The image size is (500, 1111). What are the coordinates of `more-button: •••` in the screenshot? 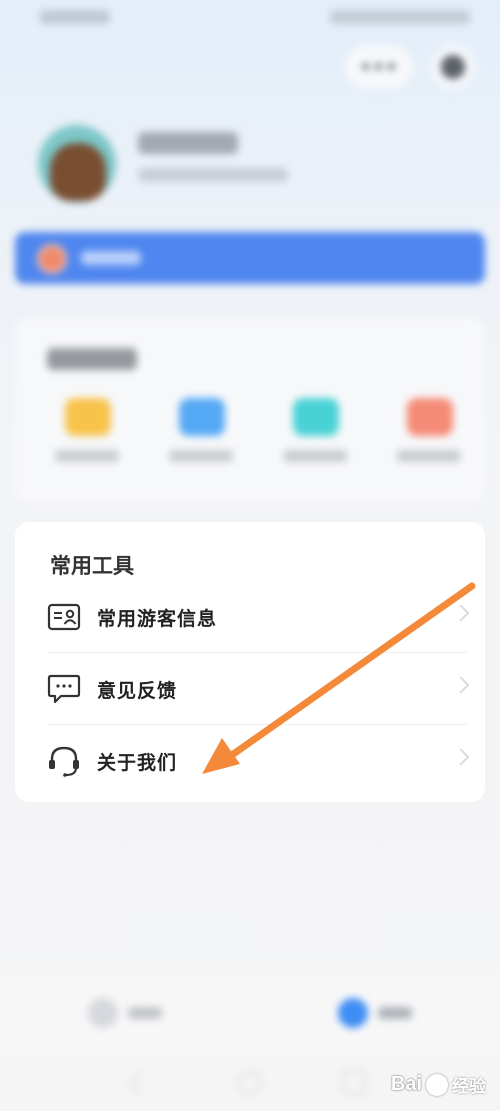 It's located at (379, 67).